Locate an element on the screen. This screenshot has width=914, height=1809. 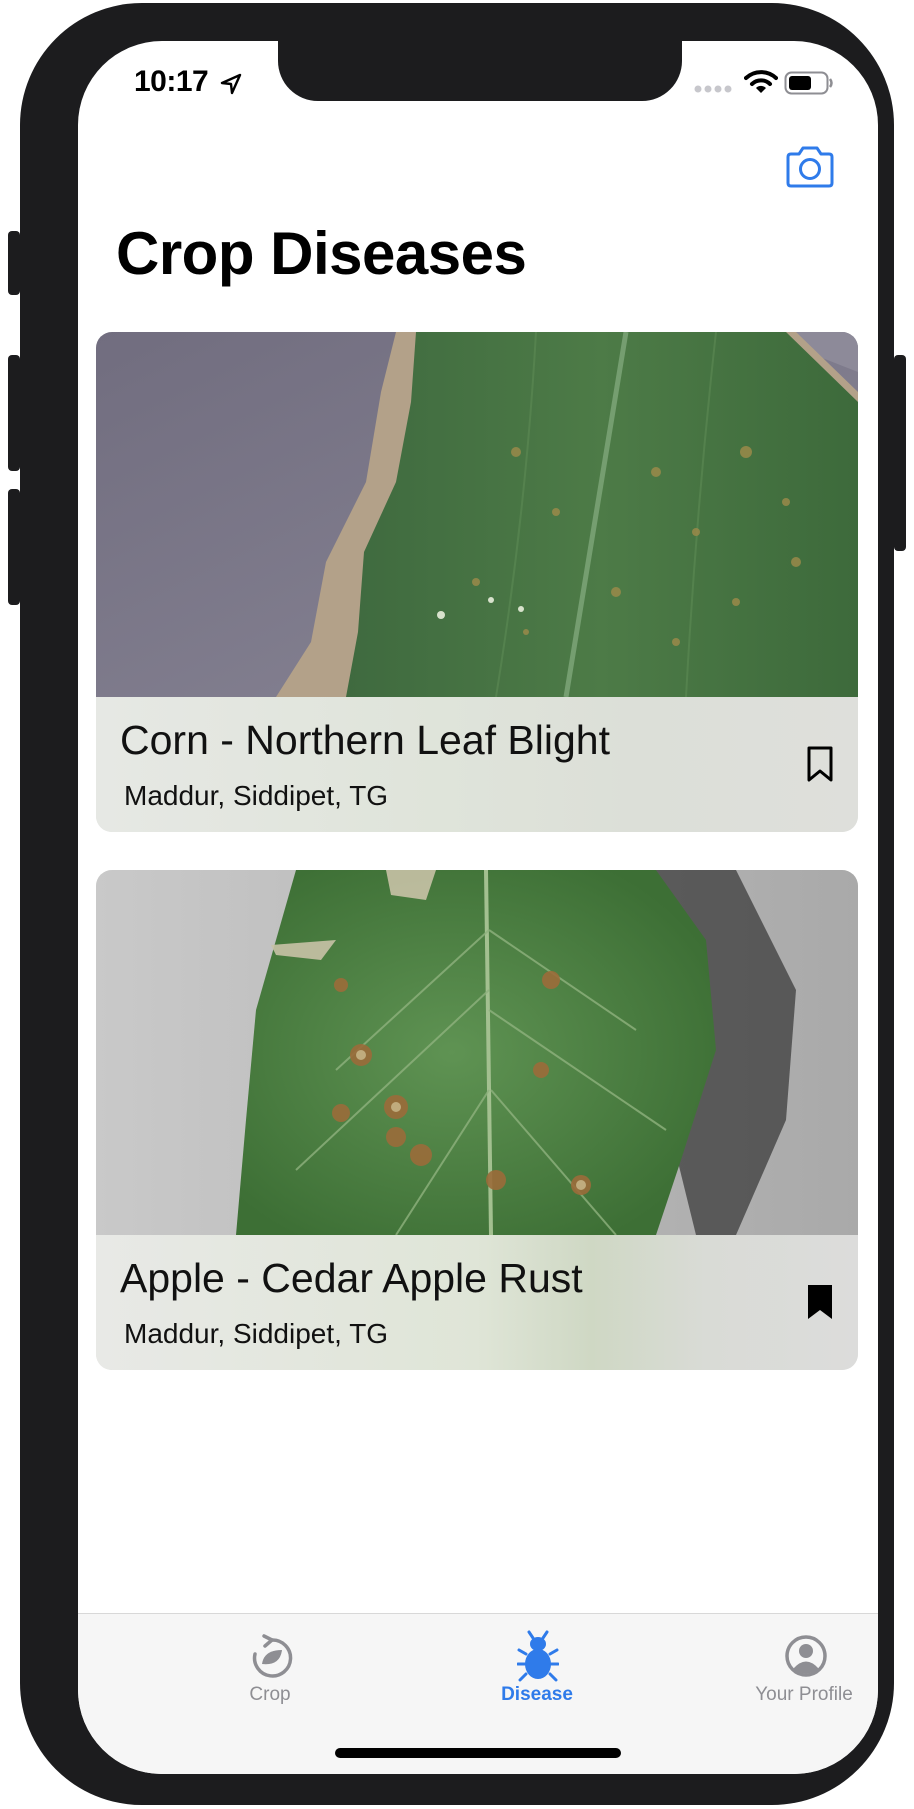
mute-switch is located at coordinates (14, 263).